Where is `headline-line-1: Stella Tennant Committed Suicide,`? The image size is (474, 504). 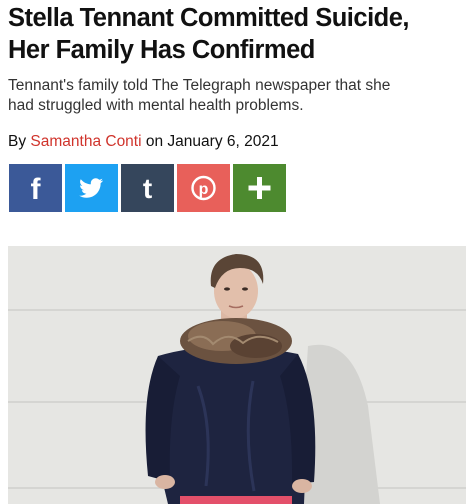 headline-line-1: Stella Tennant Committed Suicide, is located at coordinates (209, 18).